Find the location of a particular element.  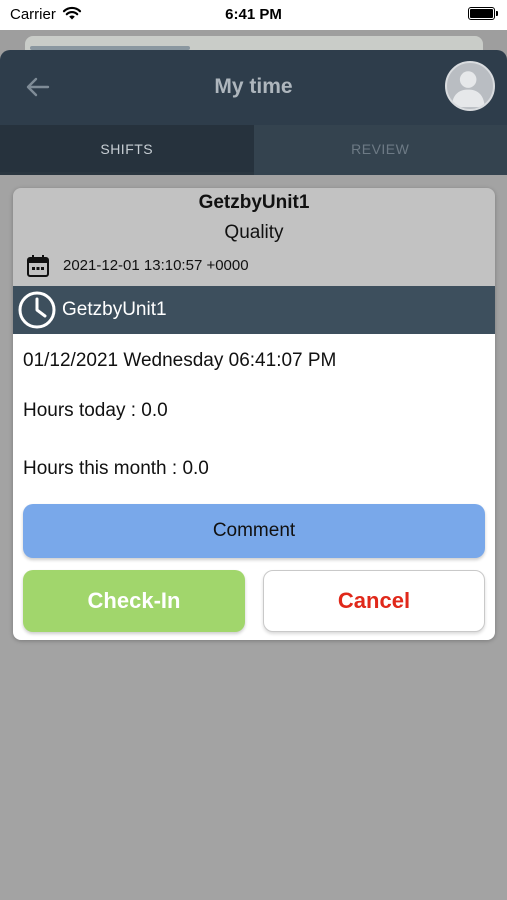

unit-bar: GetzbyUnit1 is located at coordinates (254, 310).